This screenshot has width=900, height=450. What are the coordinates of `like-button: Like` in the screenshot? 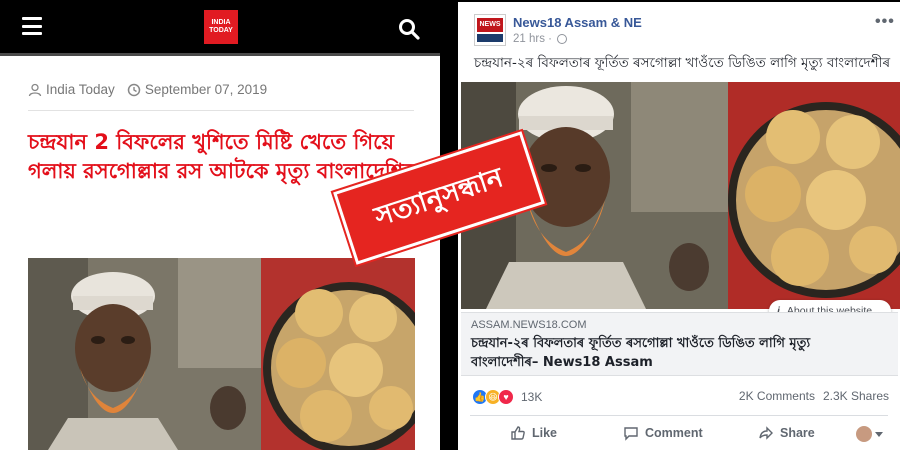 It's located at (533, 433).